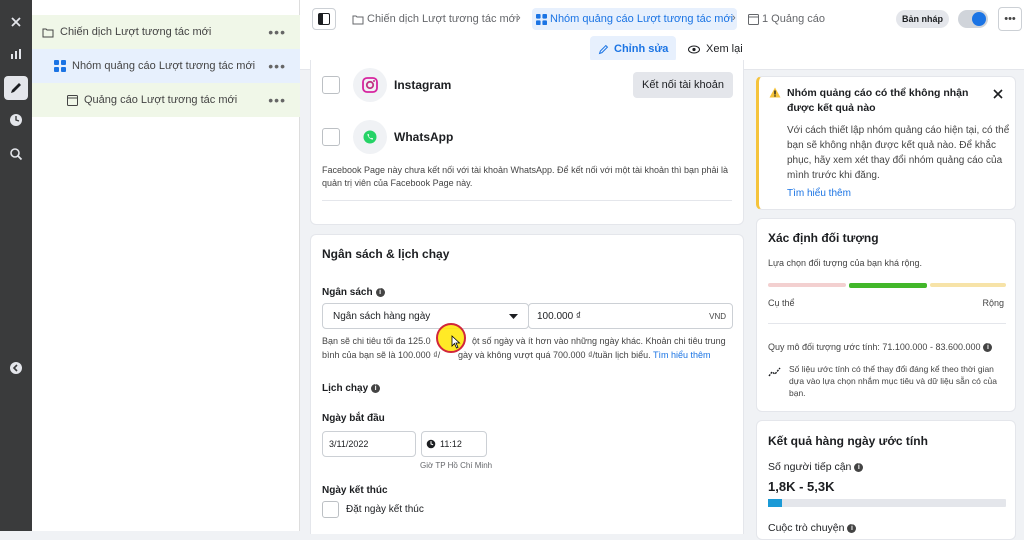 The height and width of the screenshot is (540, 1024). Describe the element at coordinates (774, 372) in the screenshot. I see `trend-icon` at that location.